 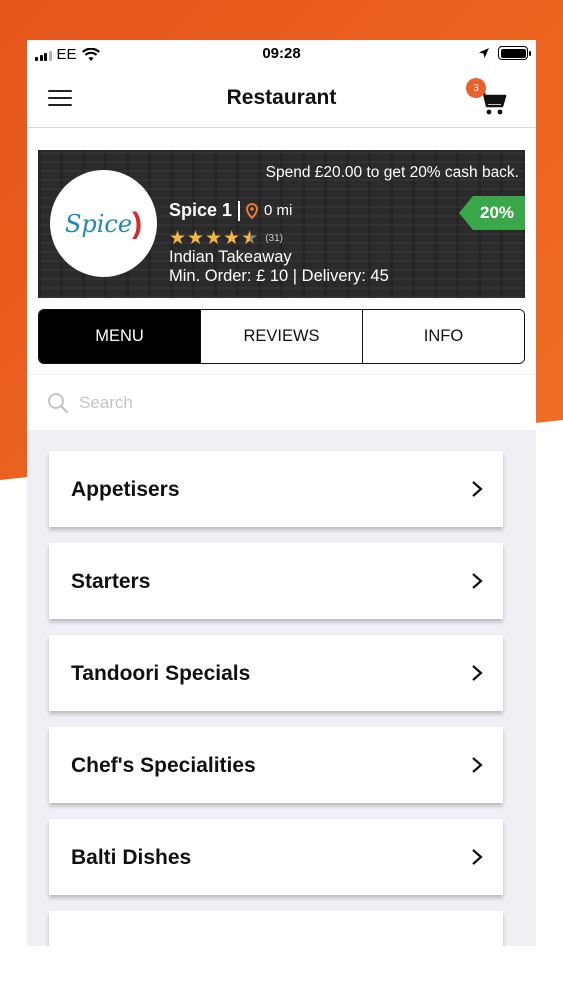 I want to click on status-right, so click(x=504, y=53).